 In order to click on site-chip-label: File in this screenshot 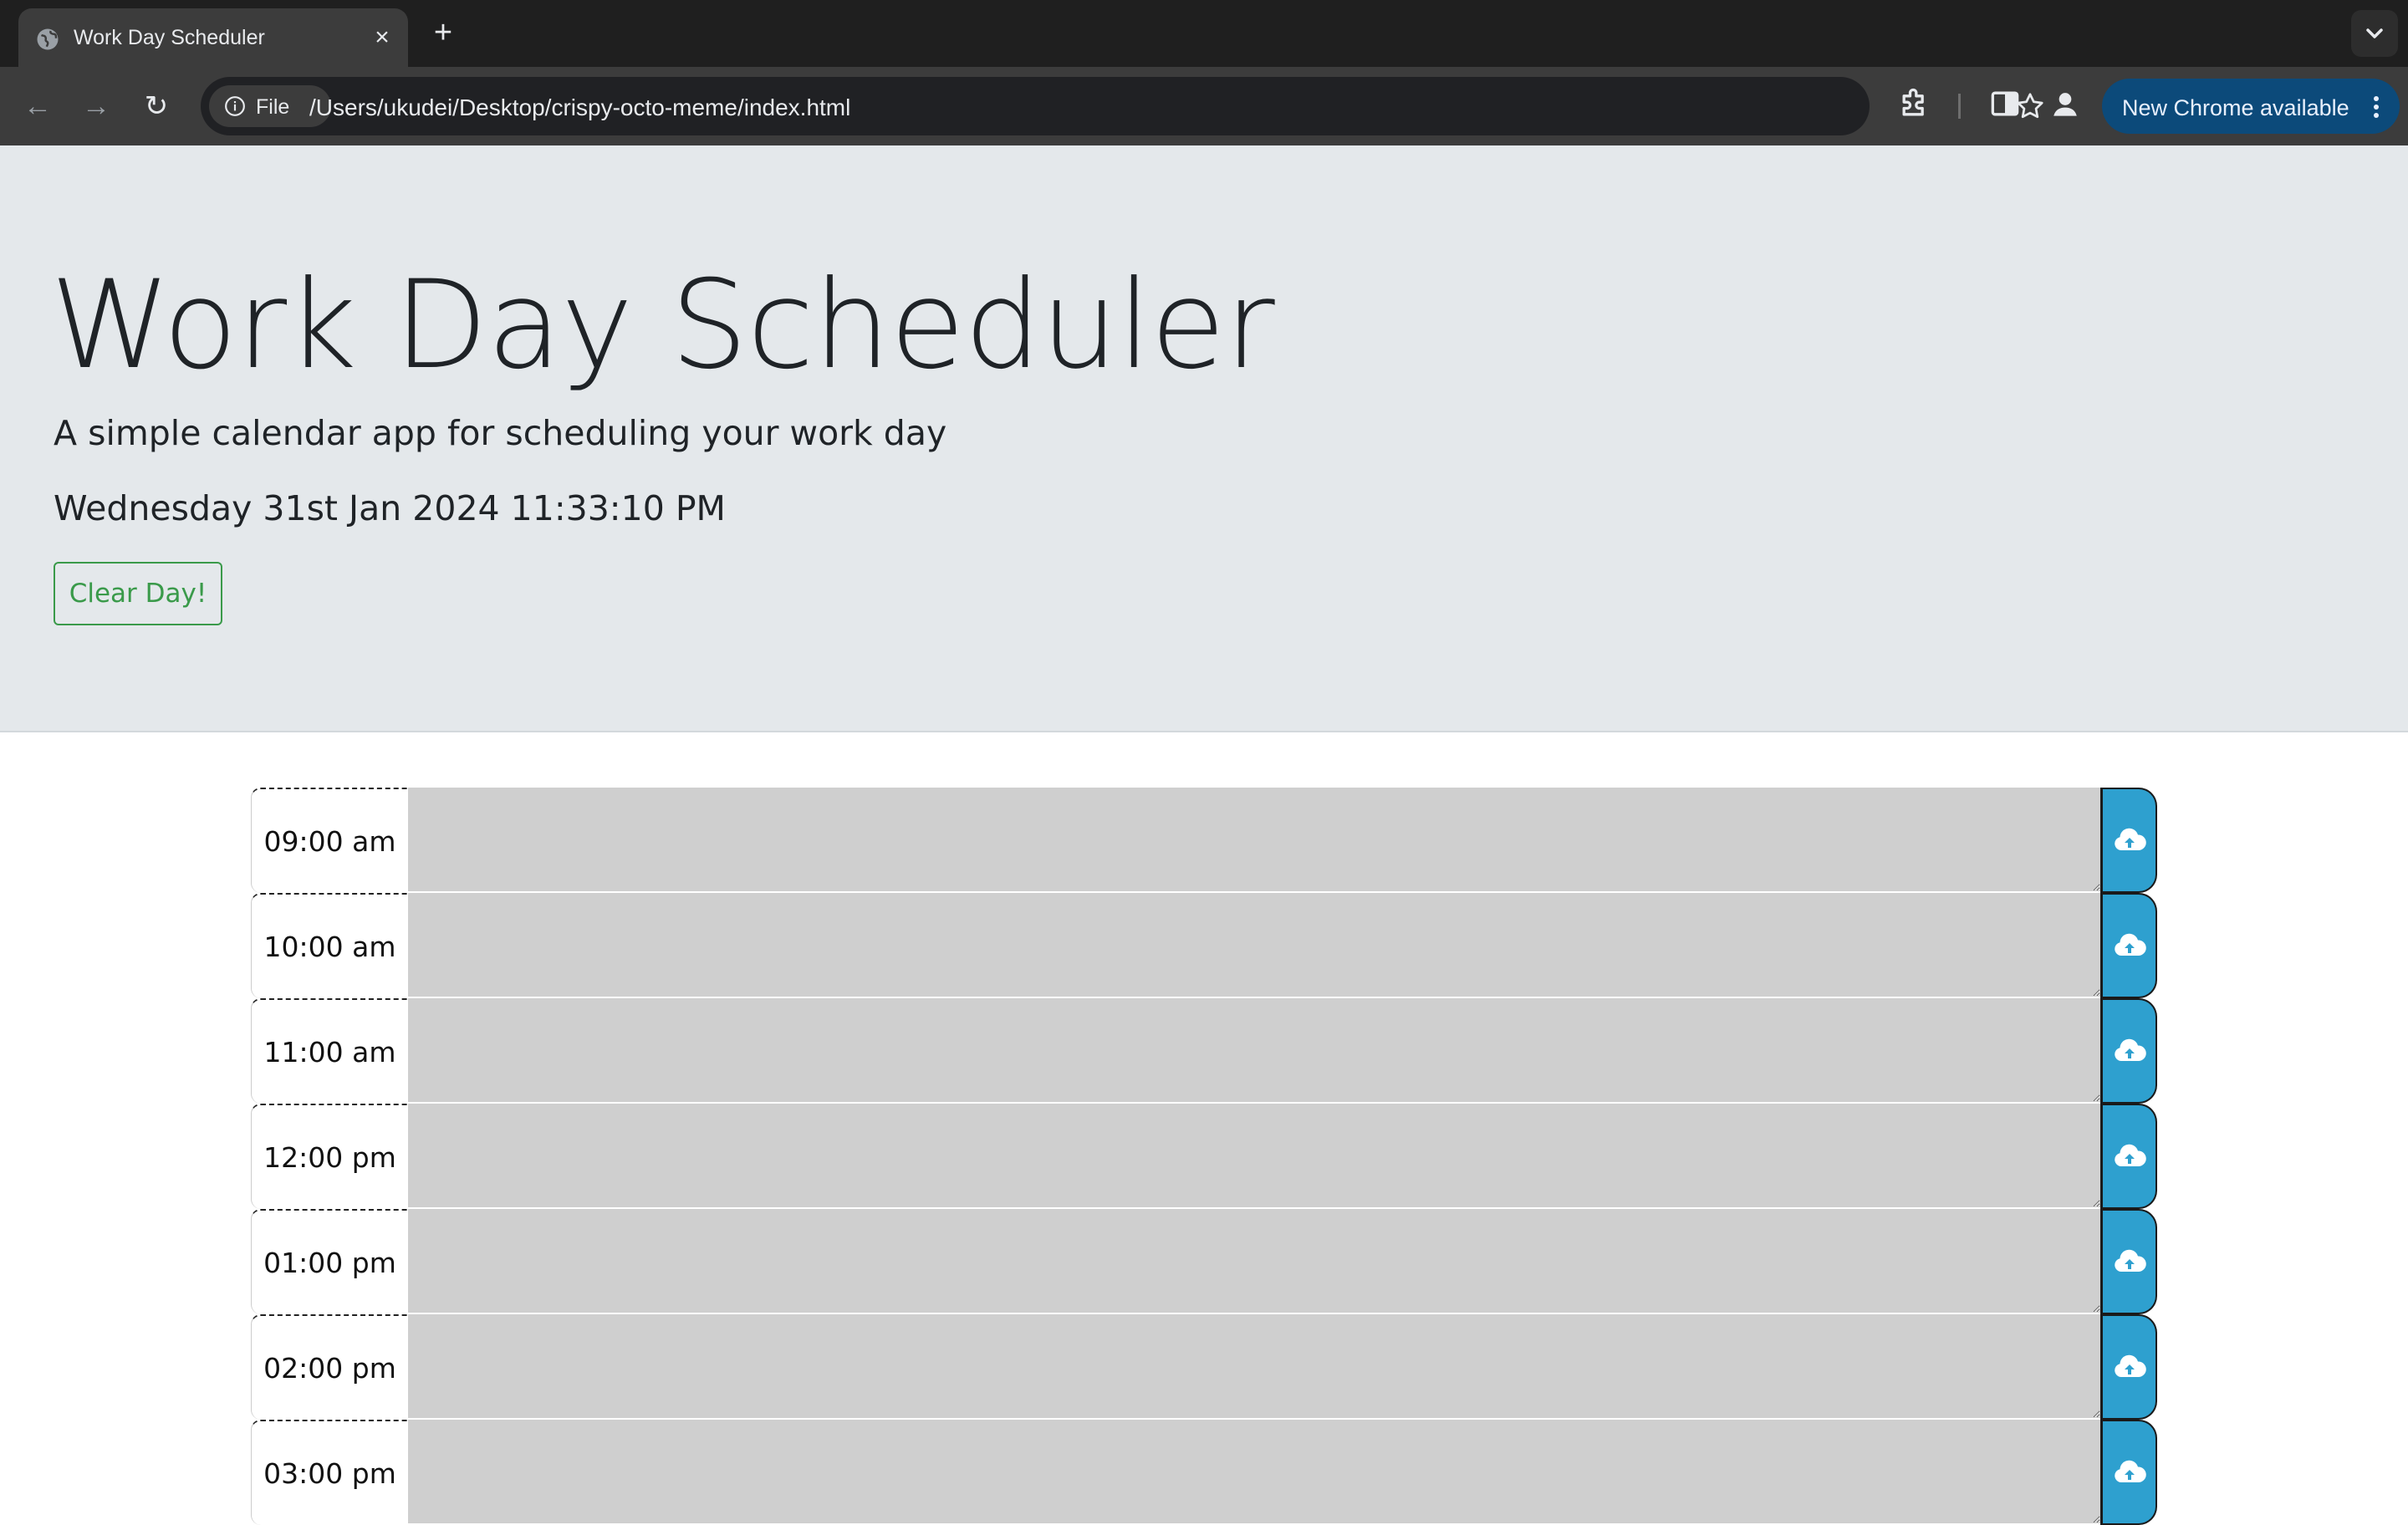, I will do `click(273, 107)`.